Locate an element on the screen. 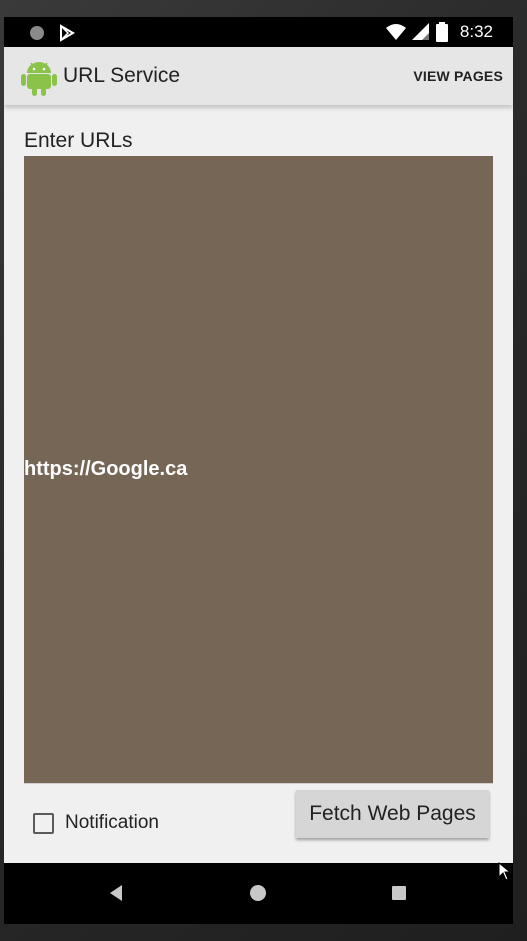 The width and height of the screenshot is (527, 941). notification-checkbox-row: Notification is located at coordinates (96, 823).